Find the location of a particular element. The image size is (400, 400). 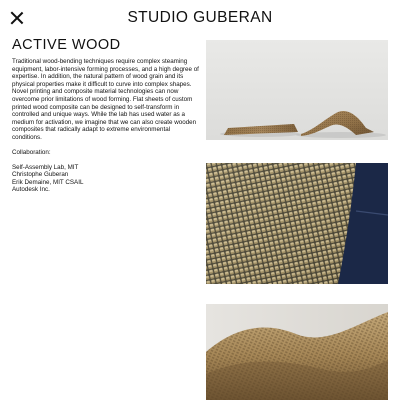

collaborator-item: Erik Demaine, MIT CSAIL is located at coordinates (48, 182).